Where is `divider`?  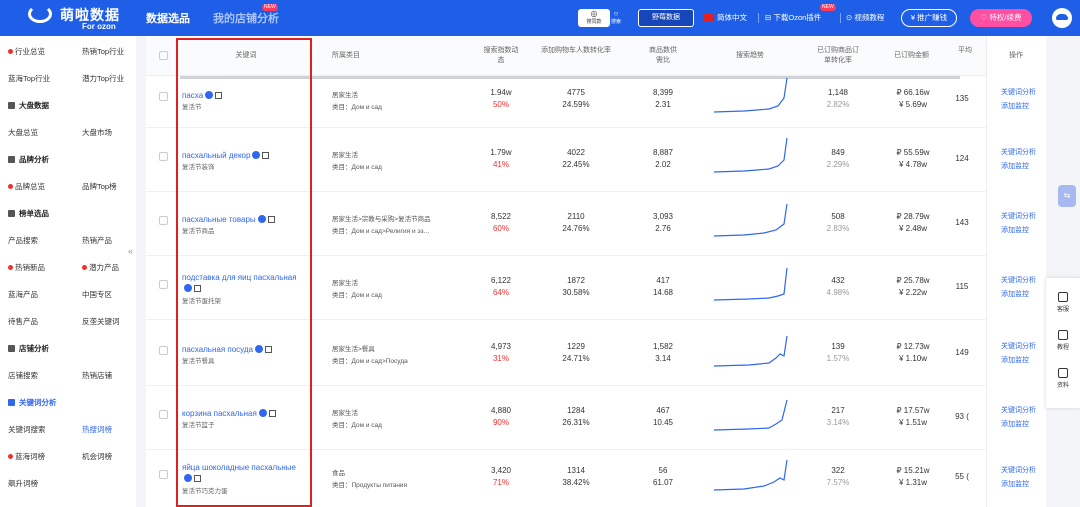 divider is located at coordinates (840, 18).